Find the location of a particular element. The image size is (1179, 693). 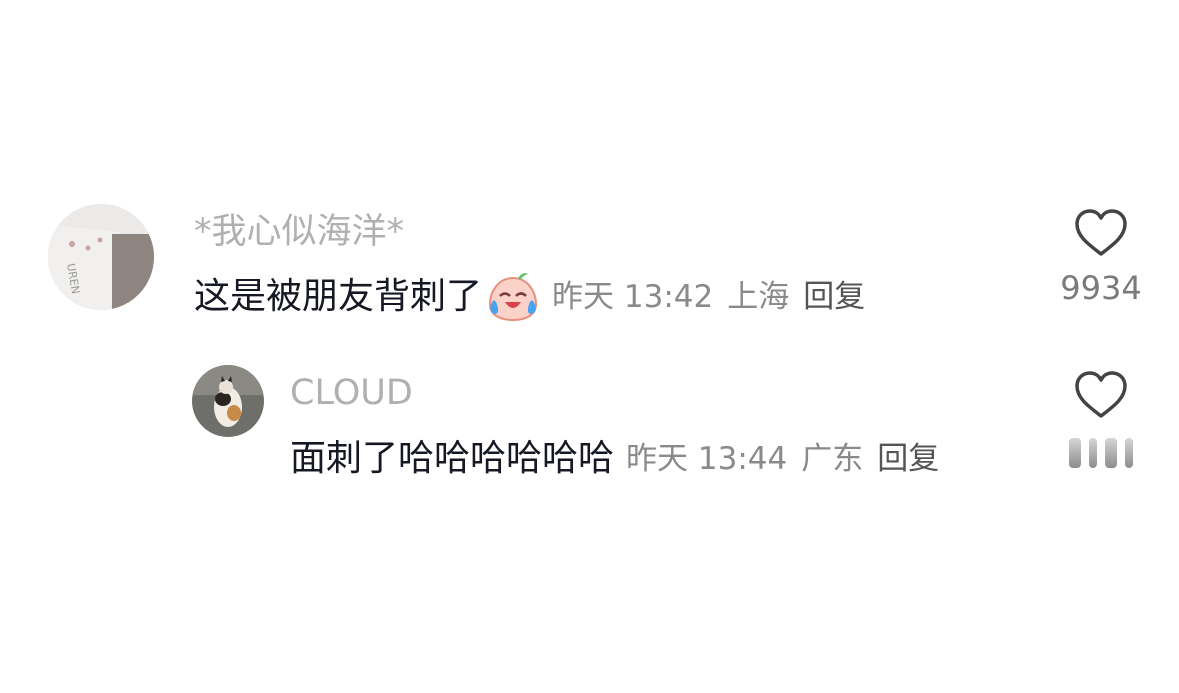

avatar is located at coordinates (228, 401).